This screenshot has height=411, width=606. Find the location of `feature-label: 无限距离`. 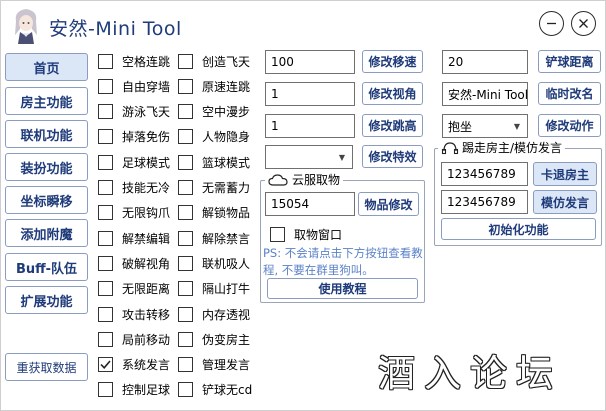

feature-label: 无限距离 is located at coordinates (146, 289).